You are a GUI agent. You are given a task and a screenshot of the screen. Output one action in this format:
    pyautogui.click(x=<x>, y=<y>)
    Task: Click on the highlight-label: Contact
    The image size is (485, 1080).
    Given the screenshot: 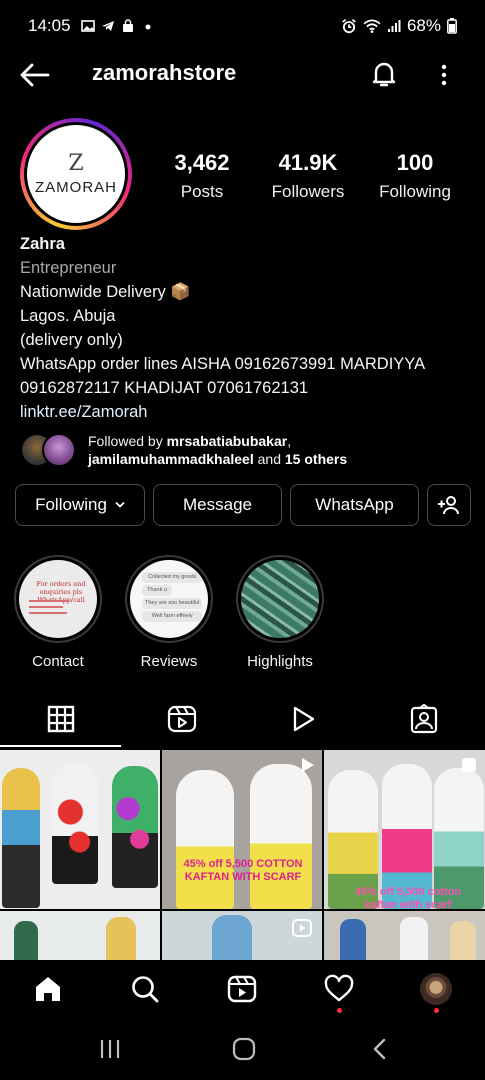 What is the action you would take?
    pyautogui.click(x=58, y=661)
    